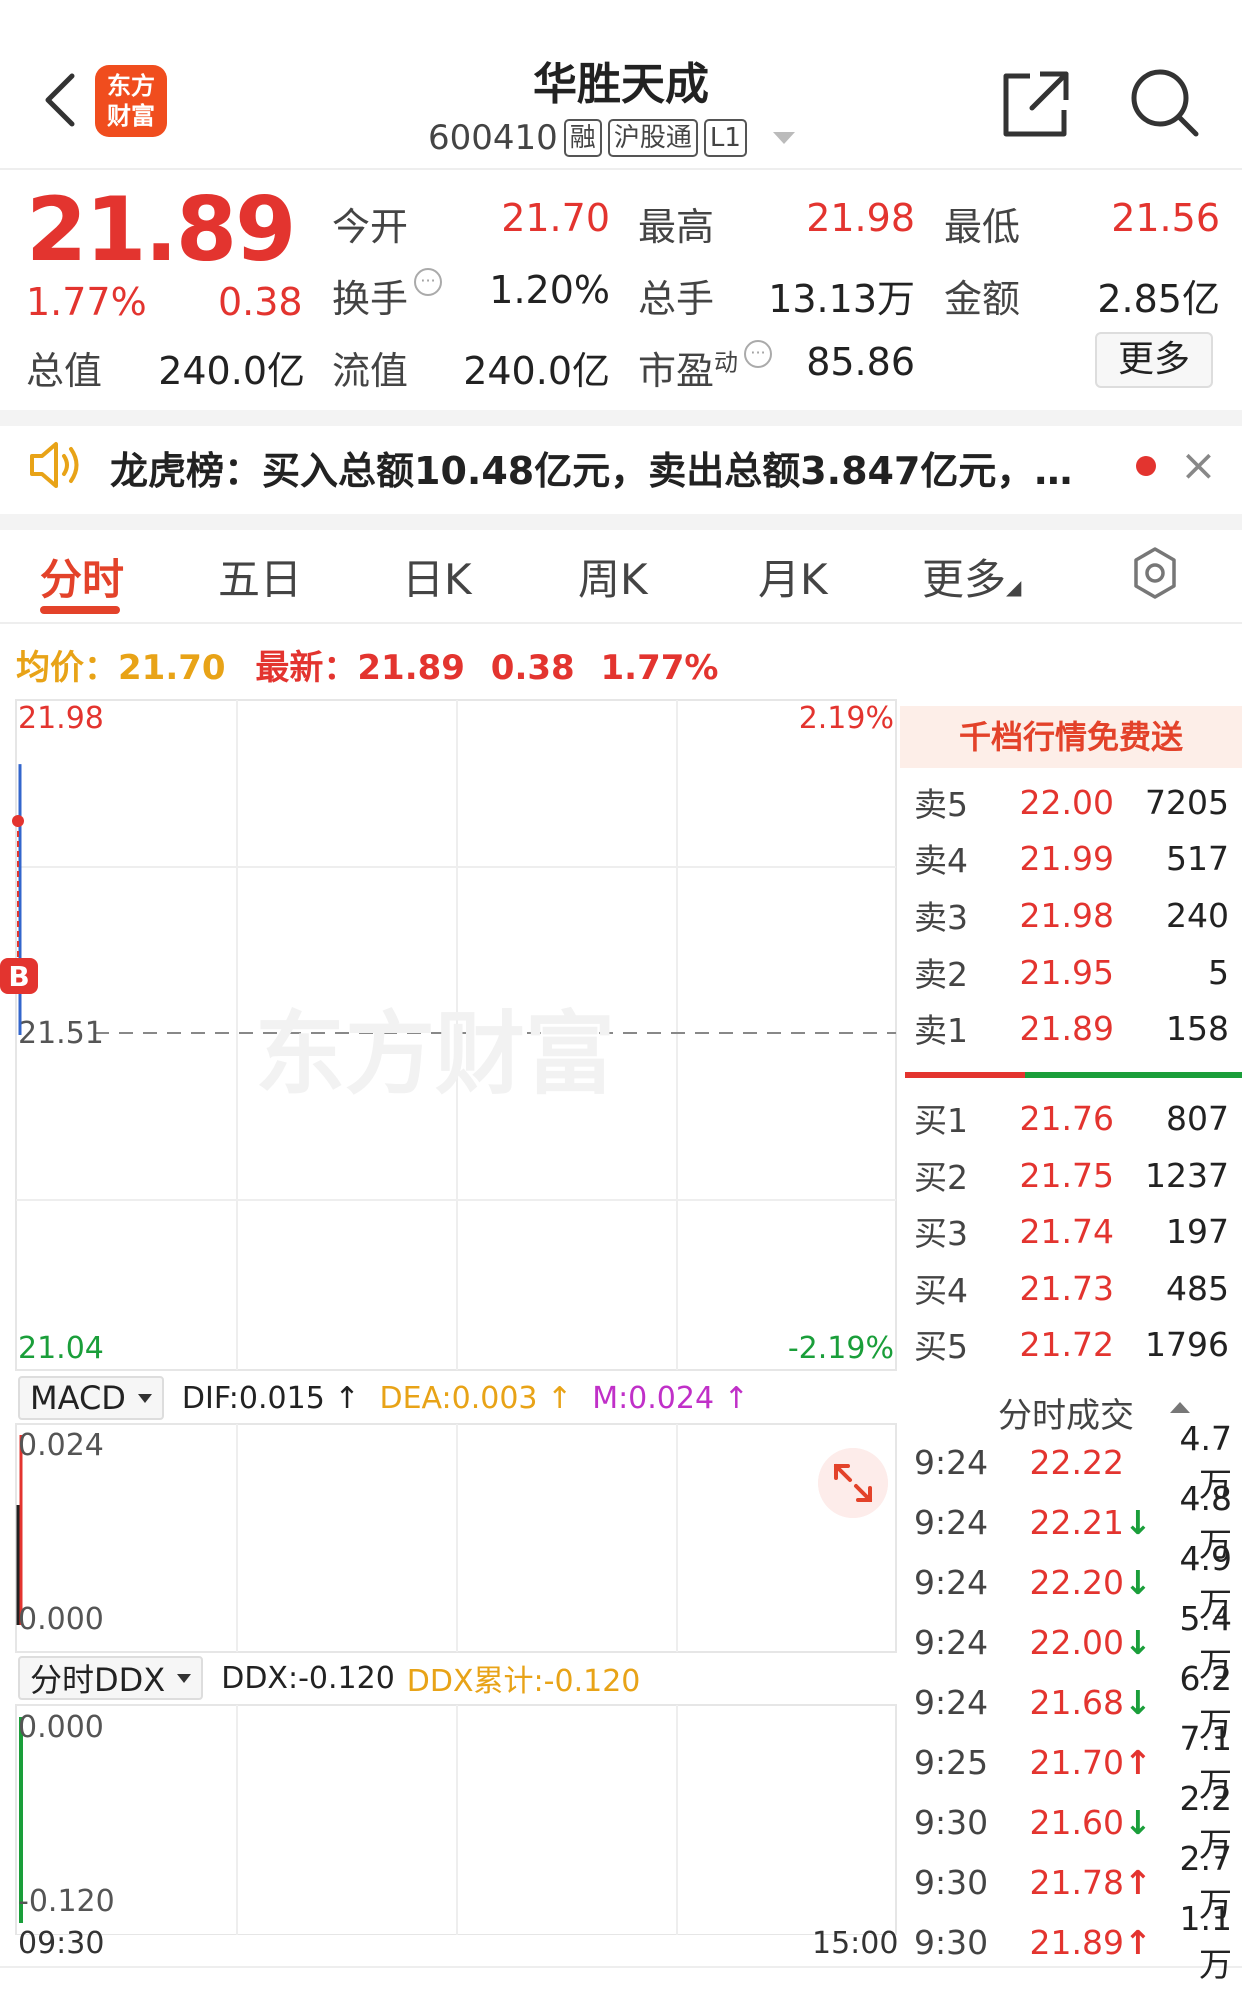  I want to click on ddx-cumulative: DDX累计:-0.120, so click(523, 1681).